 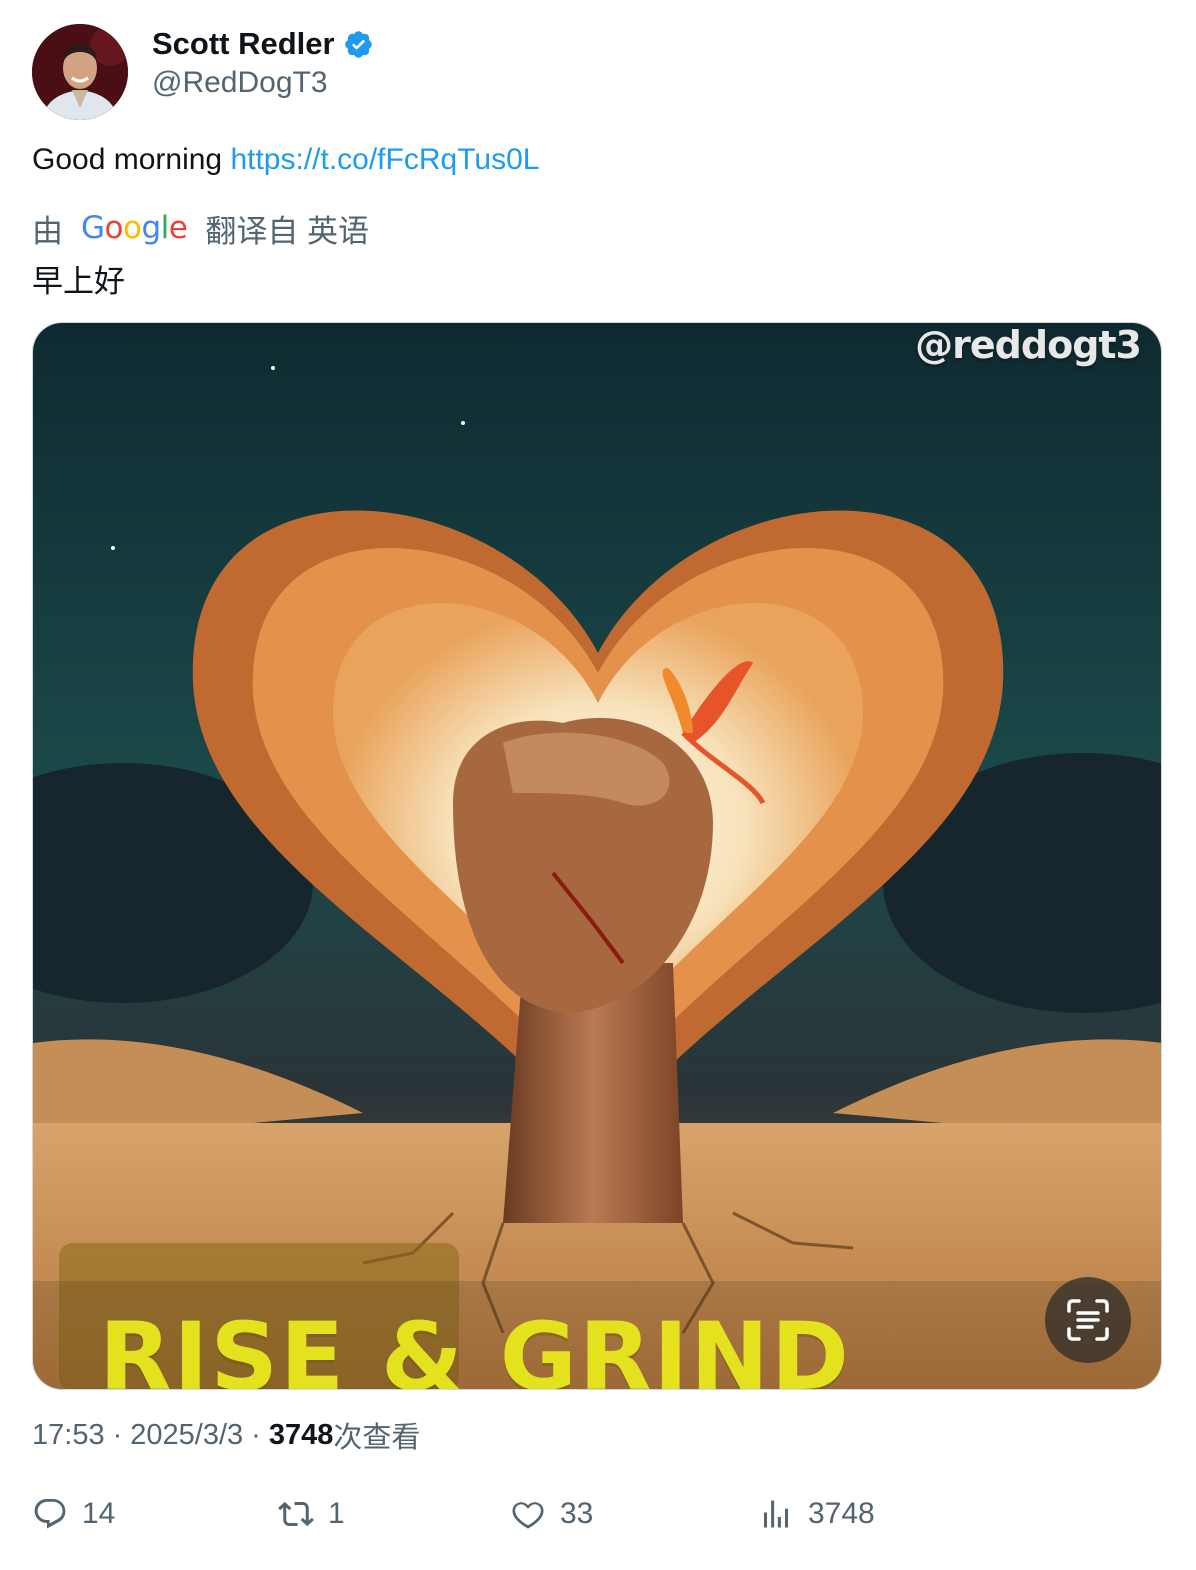 I want to click on google-letter: l, so click(x=165, y=228).